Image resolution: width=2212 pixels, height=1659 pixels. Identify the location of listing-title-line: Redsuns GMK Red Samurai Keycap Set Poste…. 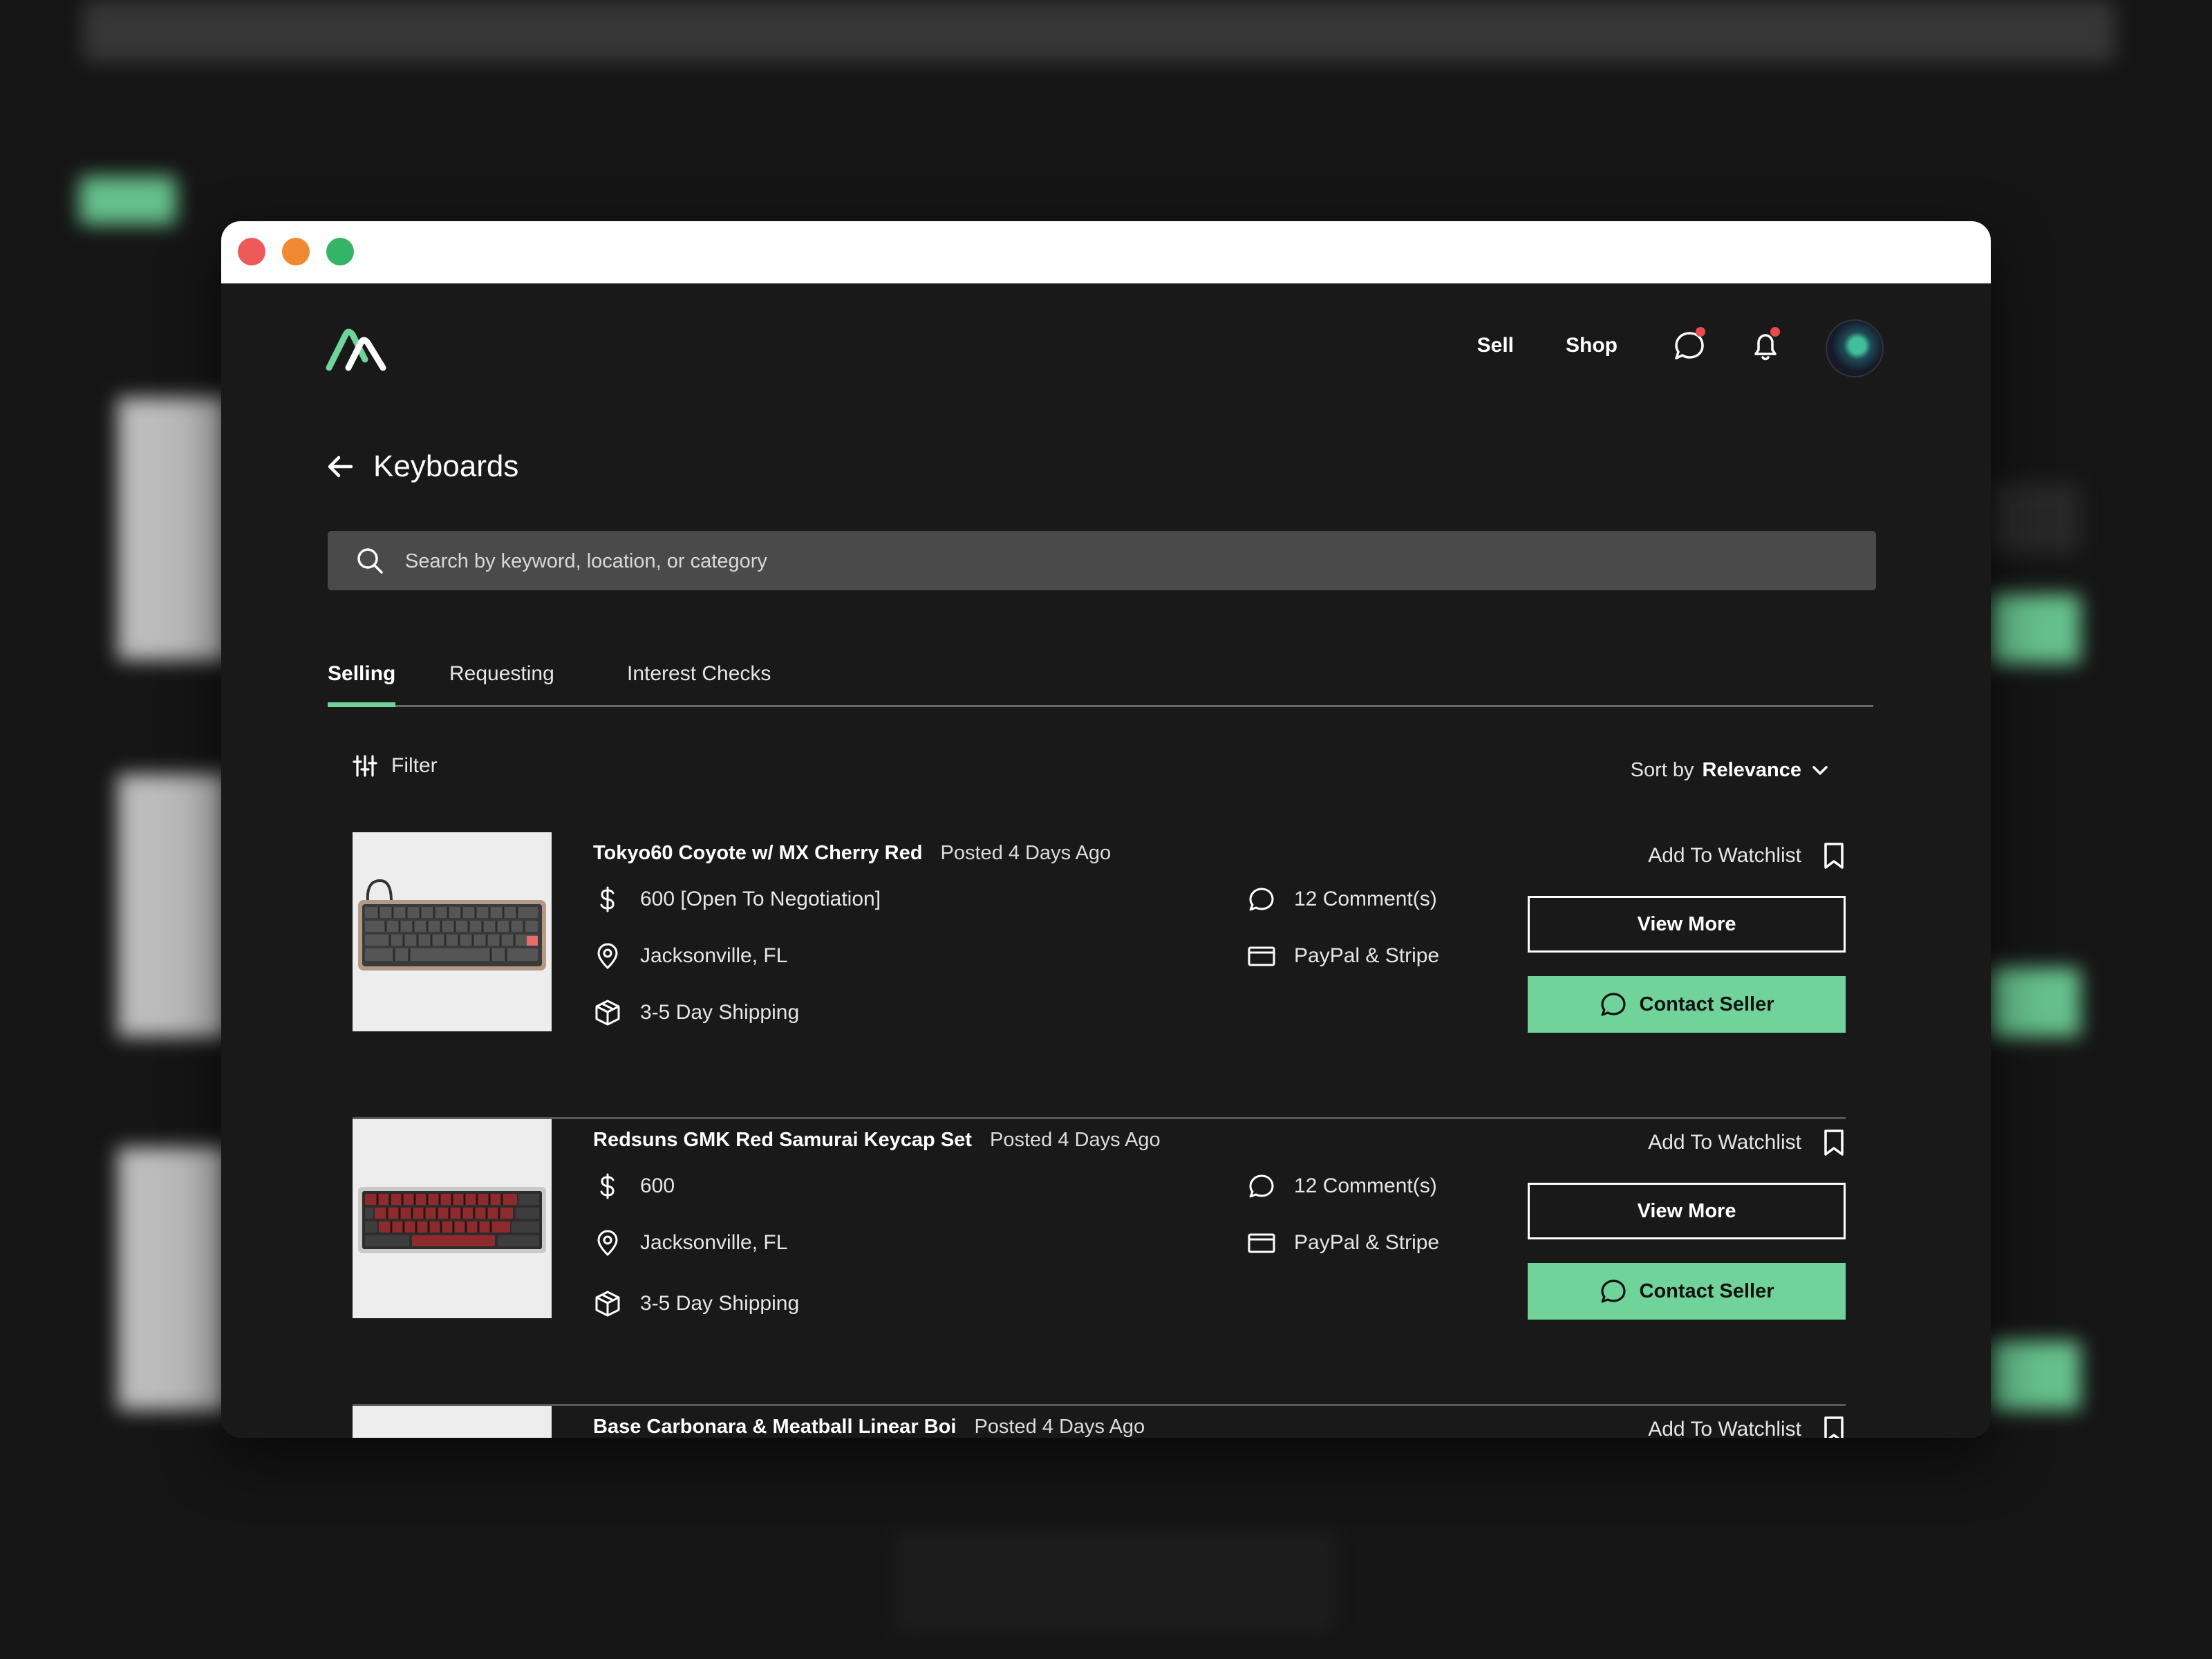
(877, 1140).